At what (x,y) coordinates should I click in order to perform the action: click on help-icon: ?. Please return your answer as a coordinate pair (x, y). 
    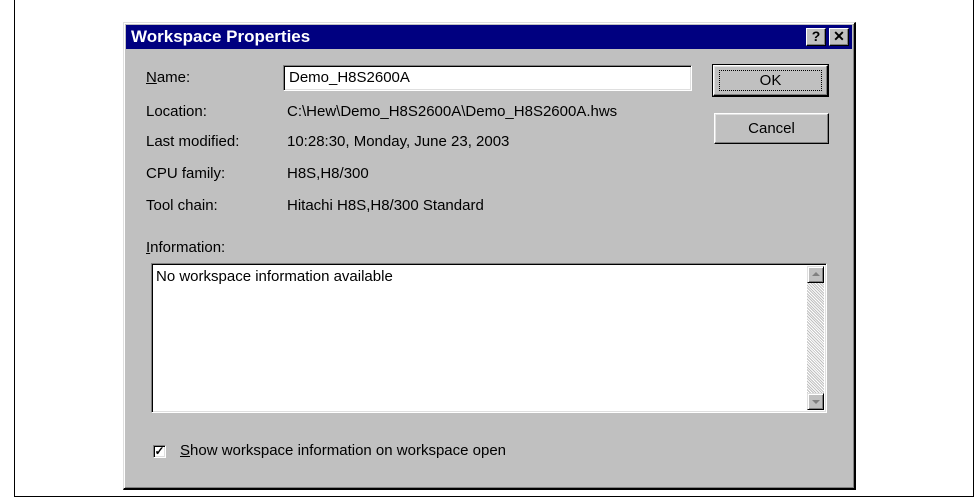
    Looking at the image, I should click on (816, 36).